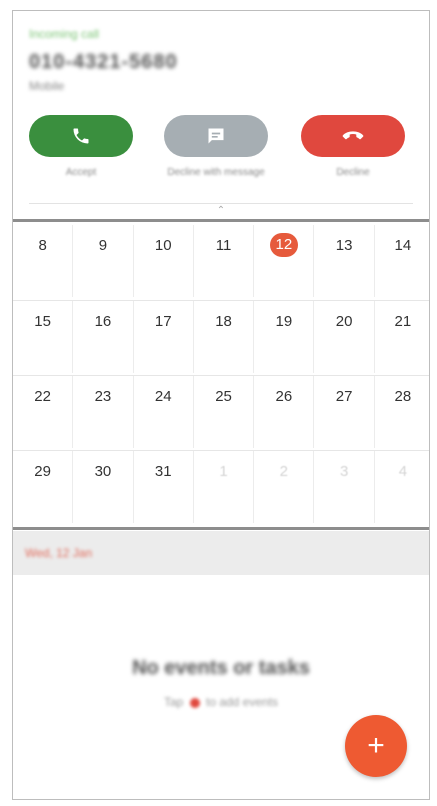 The image size is (437, 806). I want to click on day-number: 10, so click(163, 245).